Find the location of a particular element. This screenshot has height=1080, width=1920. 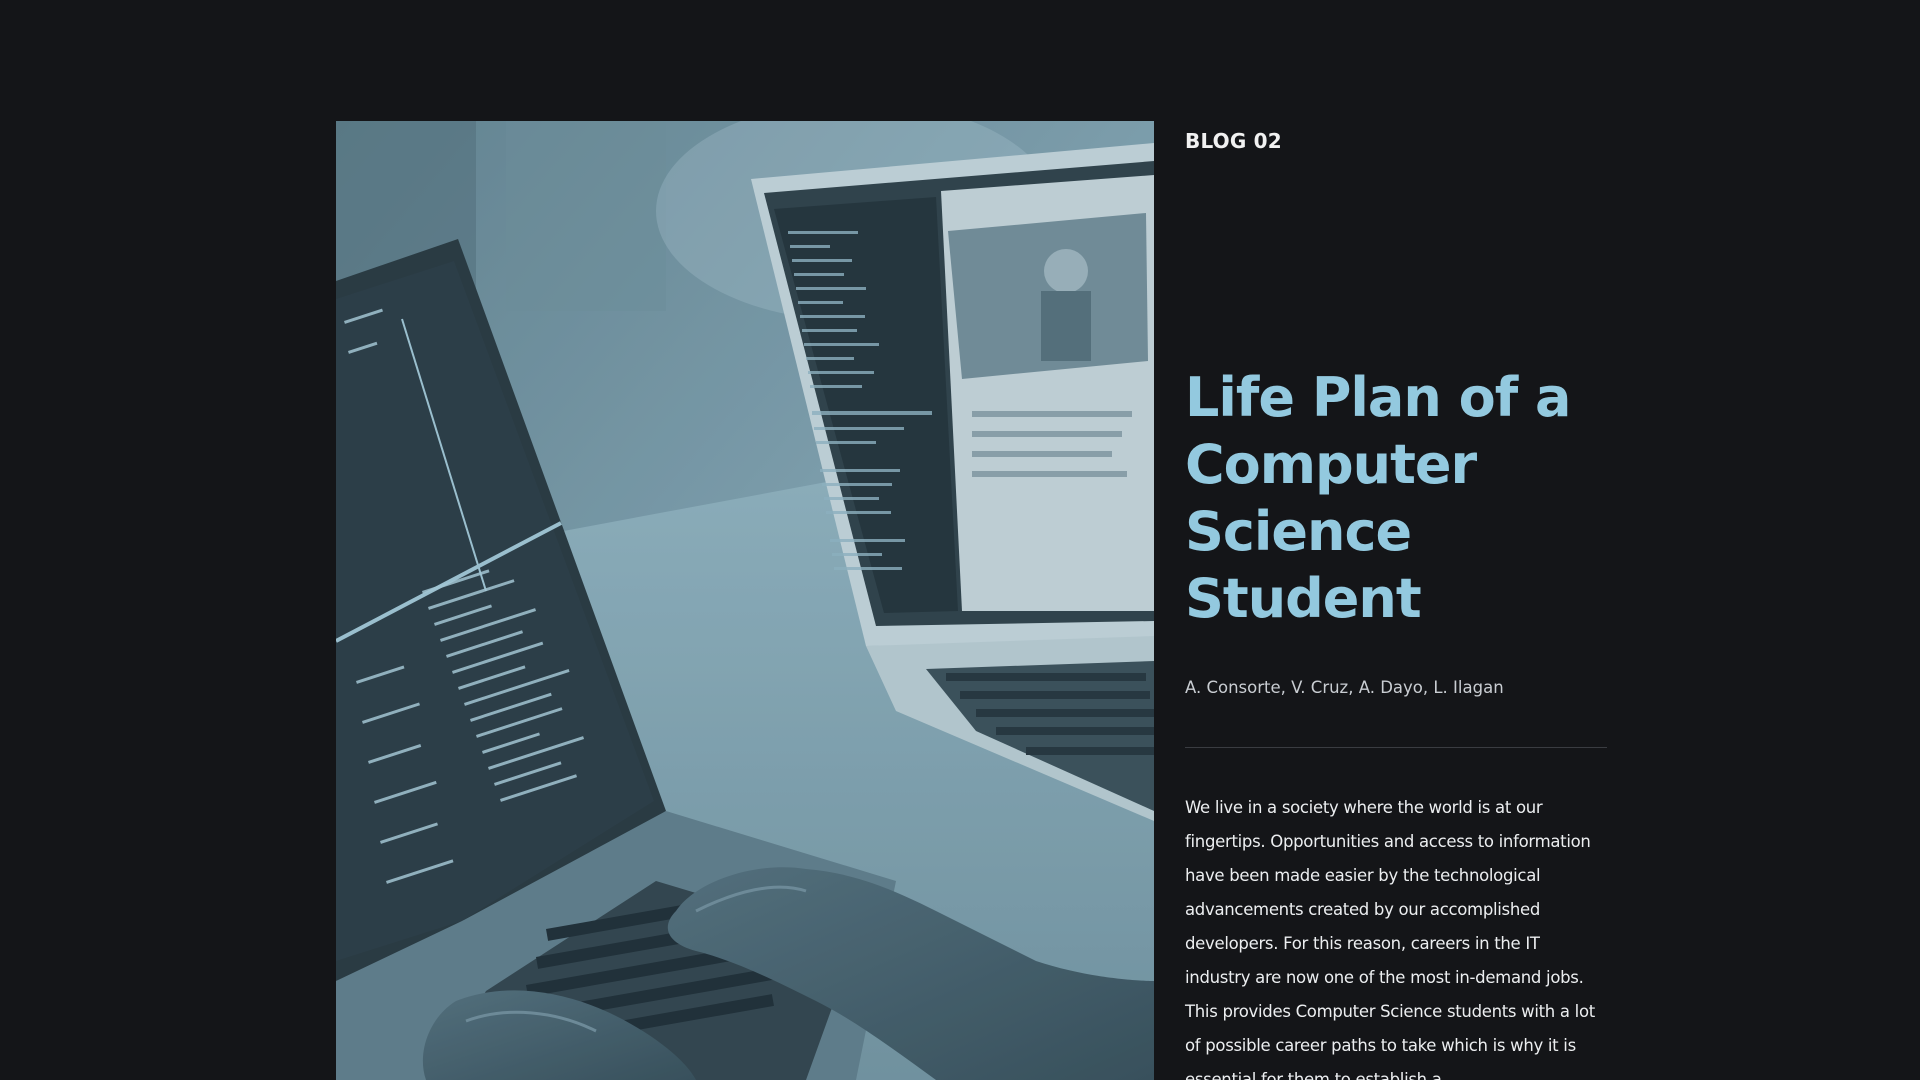

blog-number: BLOG 02 is located at coordinates (1233, 141).